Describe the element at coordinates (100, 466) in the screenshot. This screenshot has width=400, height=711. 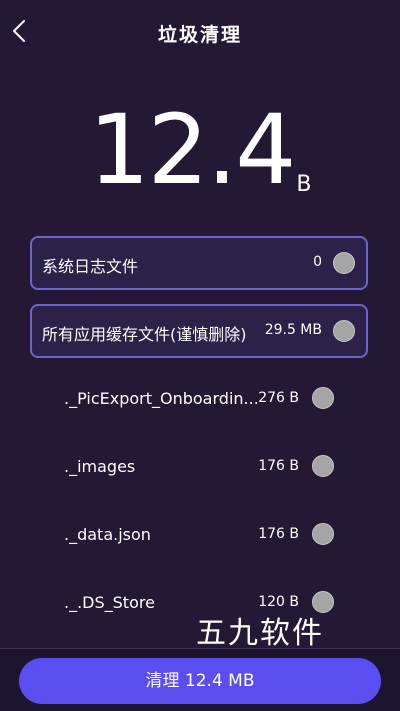
I see `file-name: ._images` at that location.